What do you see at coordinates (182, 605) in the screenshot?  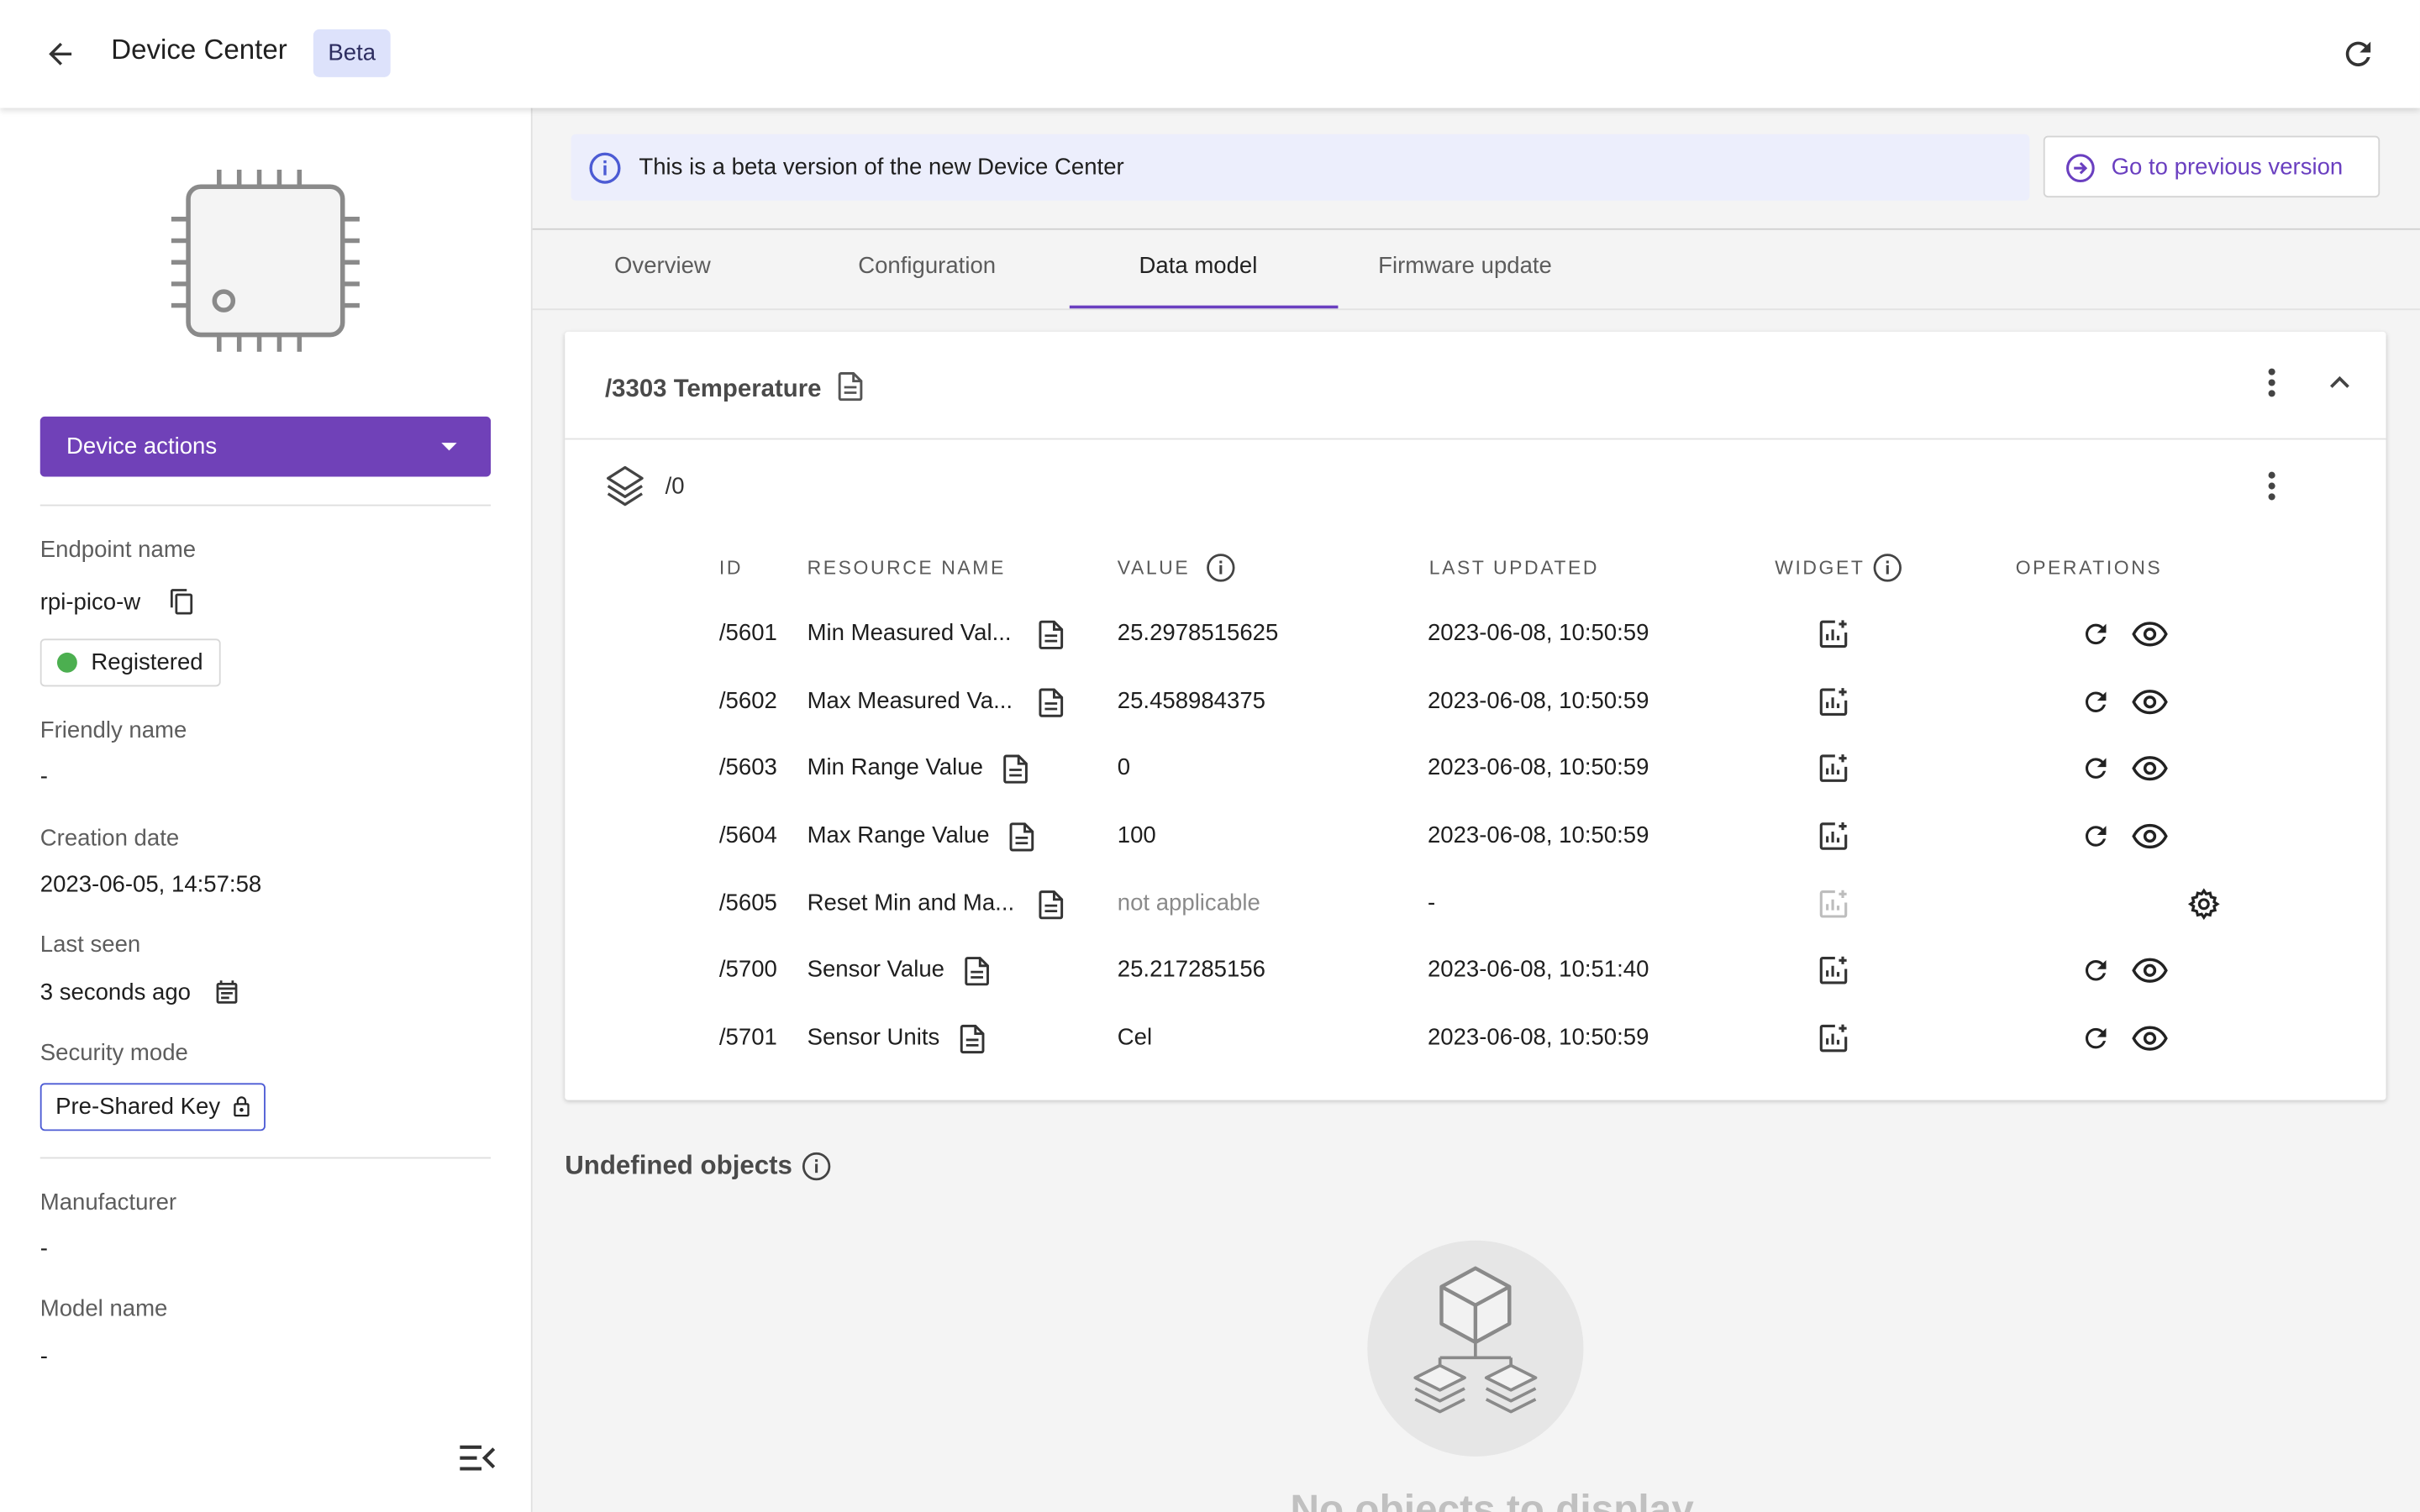 I see `copy-icon` at bounding box center [182, 605].